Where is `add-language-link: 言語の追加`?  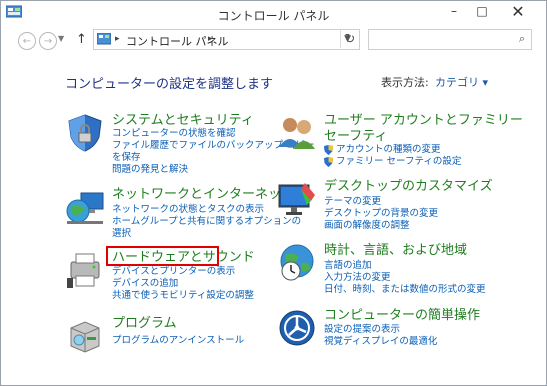
add-language-link: 言語の追加 is located at coordinates (405, 266).